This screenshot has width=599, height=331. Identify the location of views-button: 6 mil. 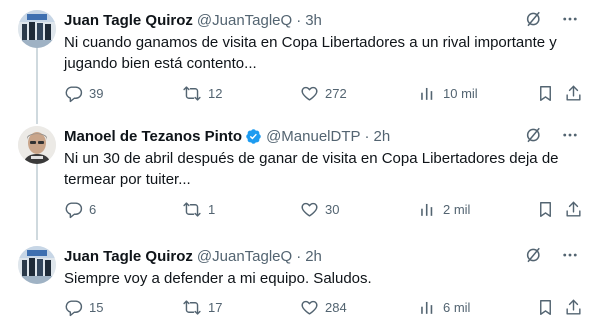
(444, 307).